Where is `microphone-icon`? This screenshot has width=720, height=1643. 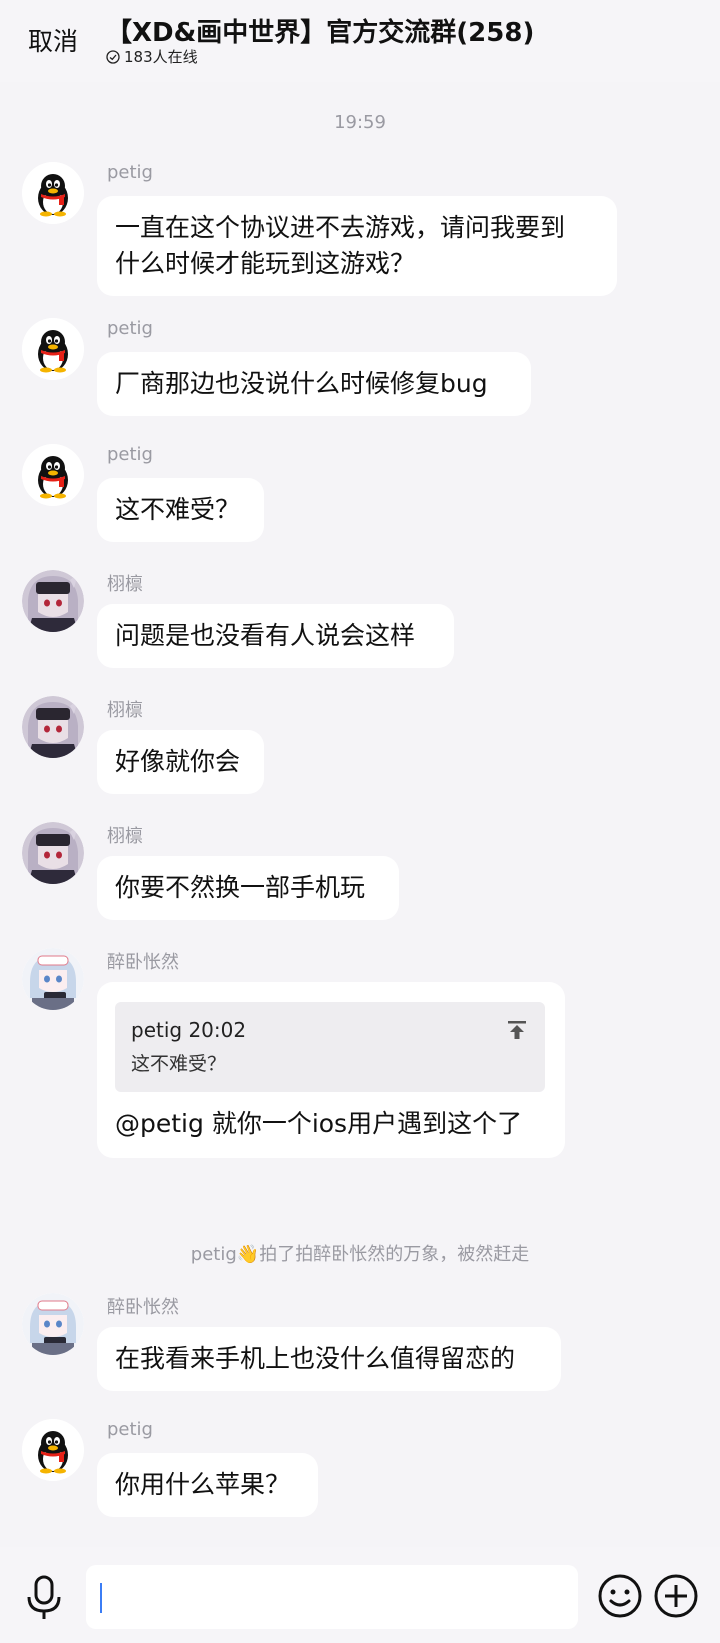 microphone-icon is located at coordinates (44, 1598).